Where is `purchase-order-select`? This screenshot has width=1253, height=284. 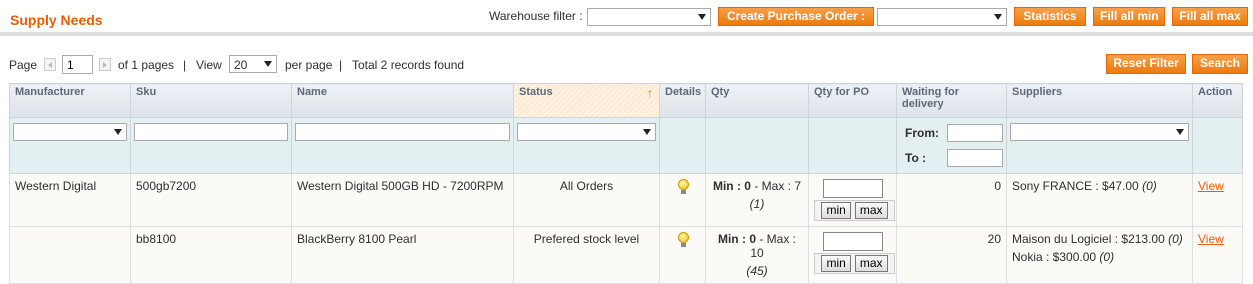 purchase-order-select is located at coordinates (942, 17).